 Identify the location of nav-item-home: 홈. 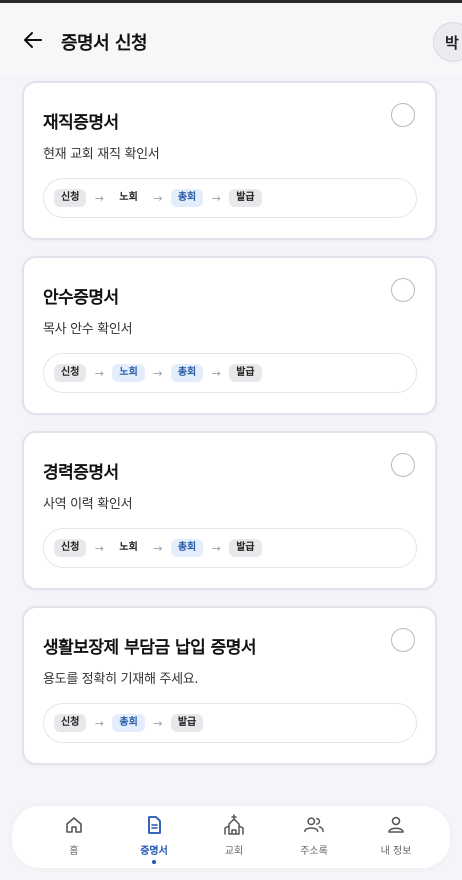
(74, 839).